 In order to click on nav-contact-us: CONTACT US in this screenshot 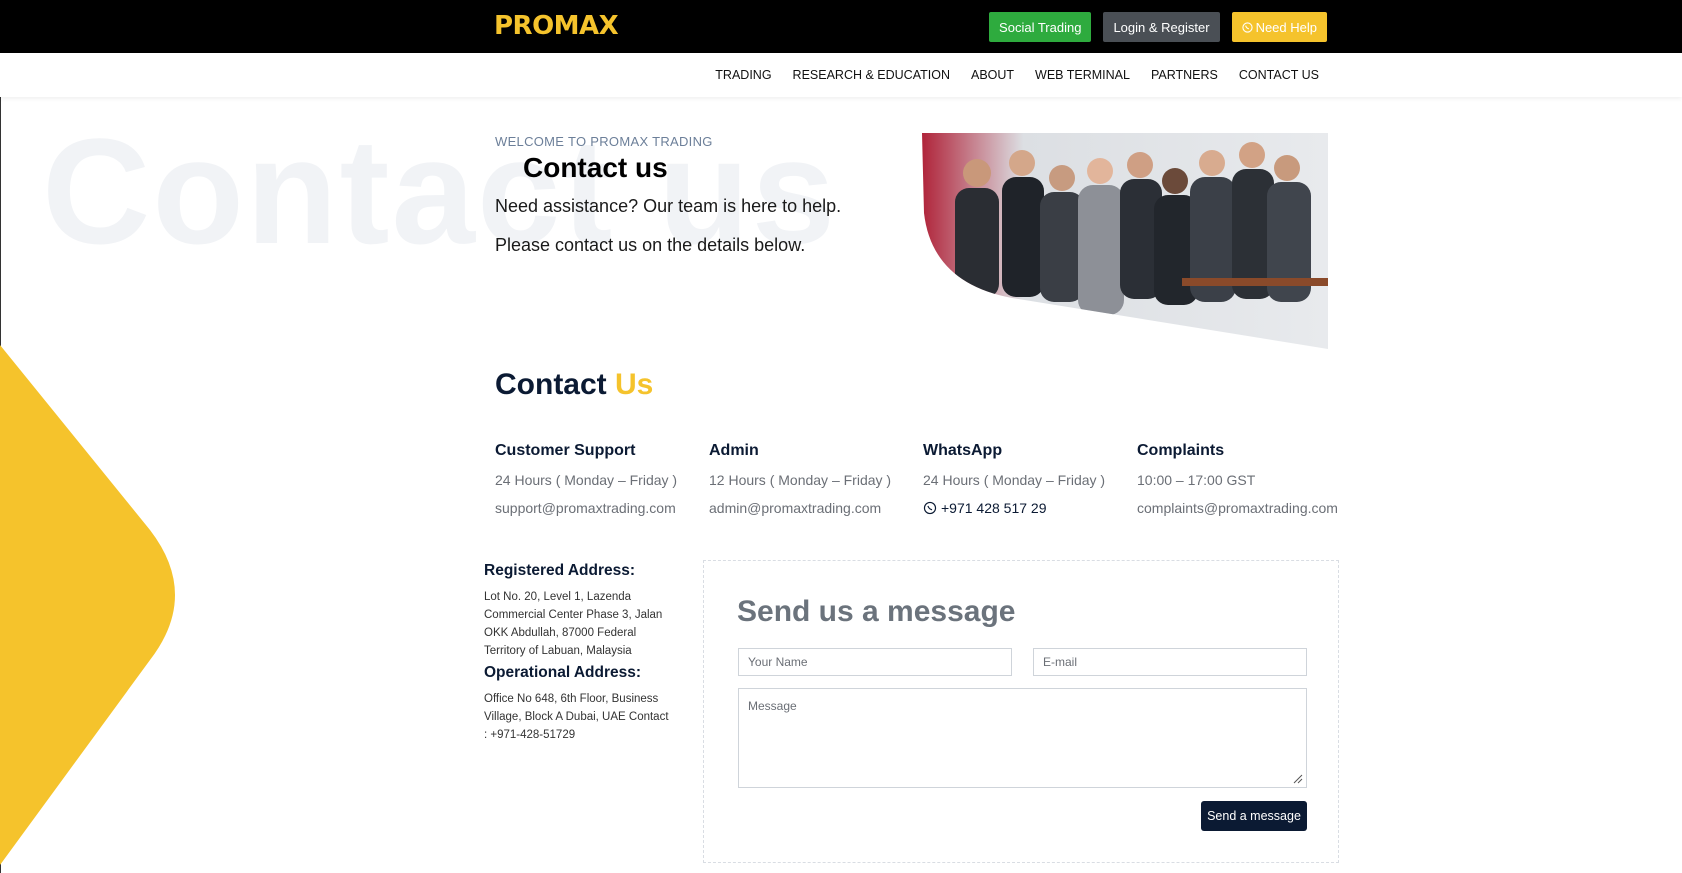, I will do `click(1279, 75)`.